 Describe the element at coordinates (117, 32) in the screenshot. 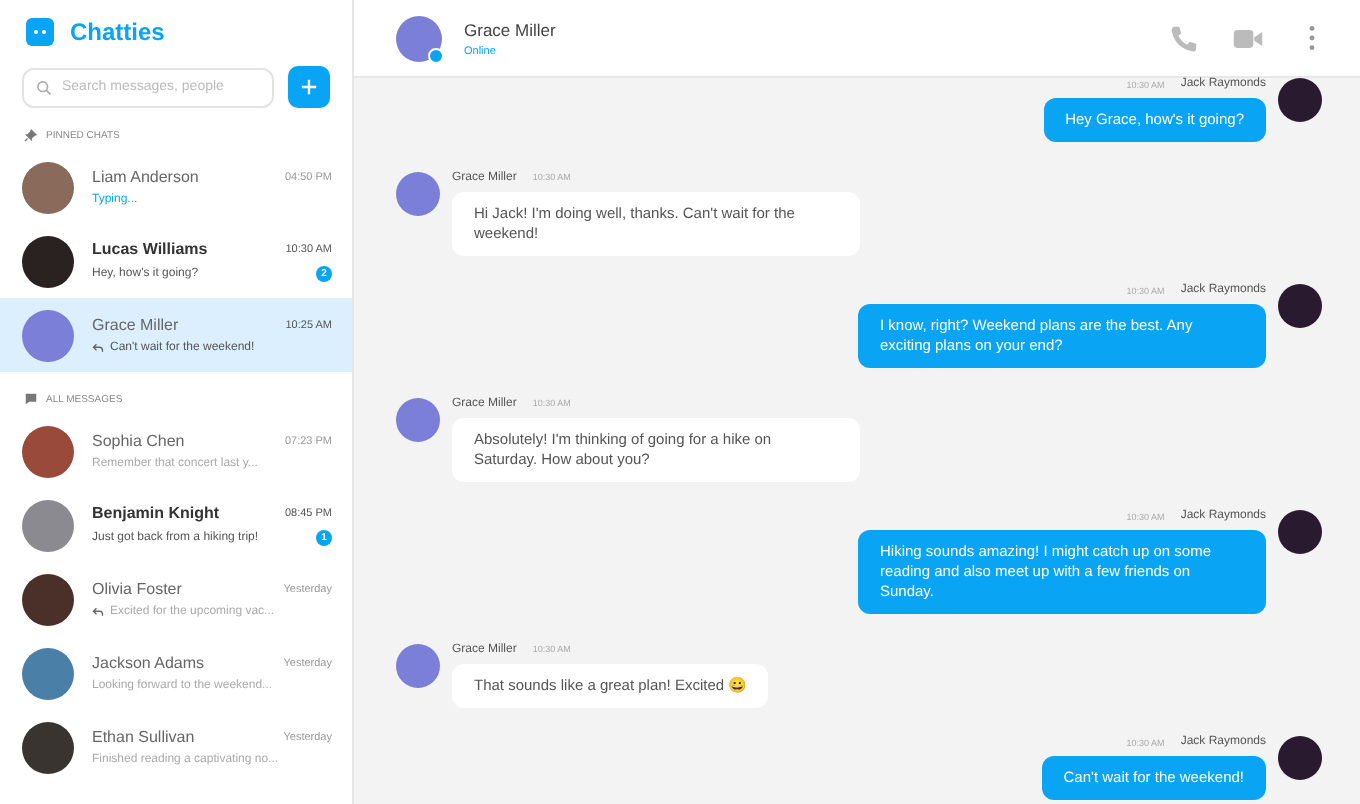

I see `app-title: Chatties` at that location.